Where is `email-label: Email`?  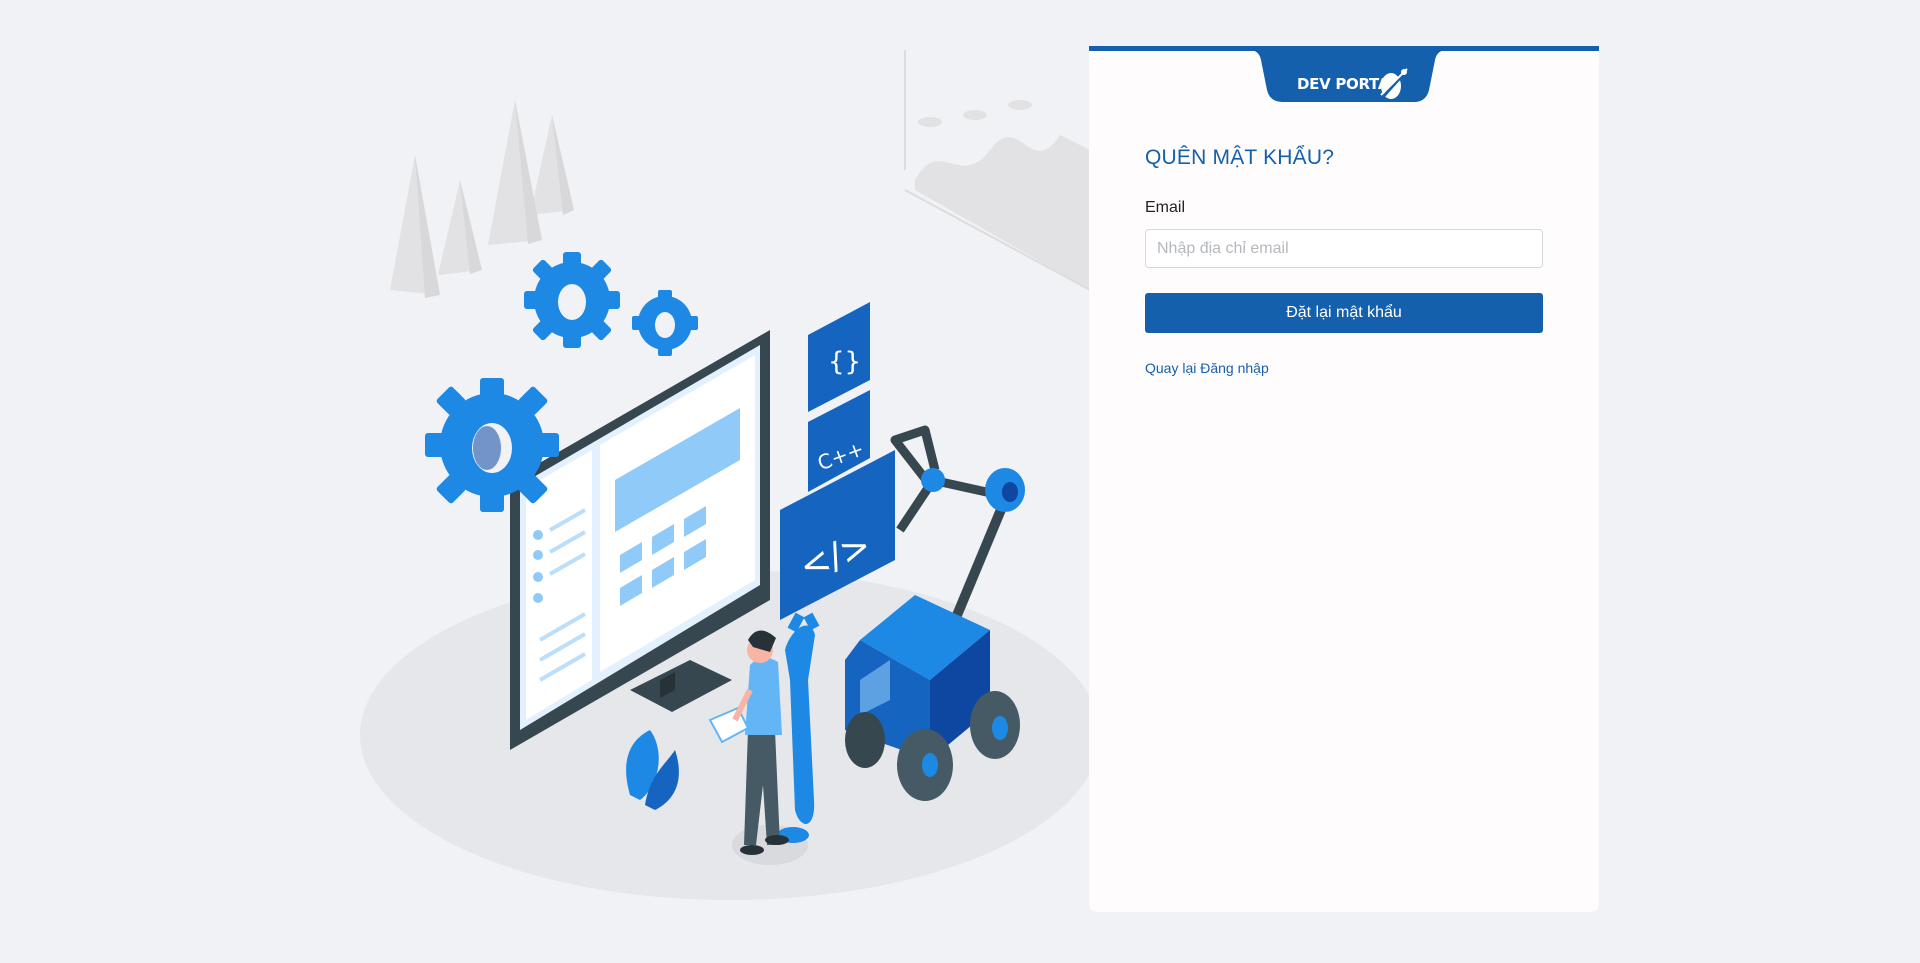
email-label: Email is located at coordinates (1165, 207).